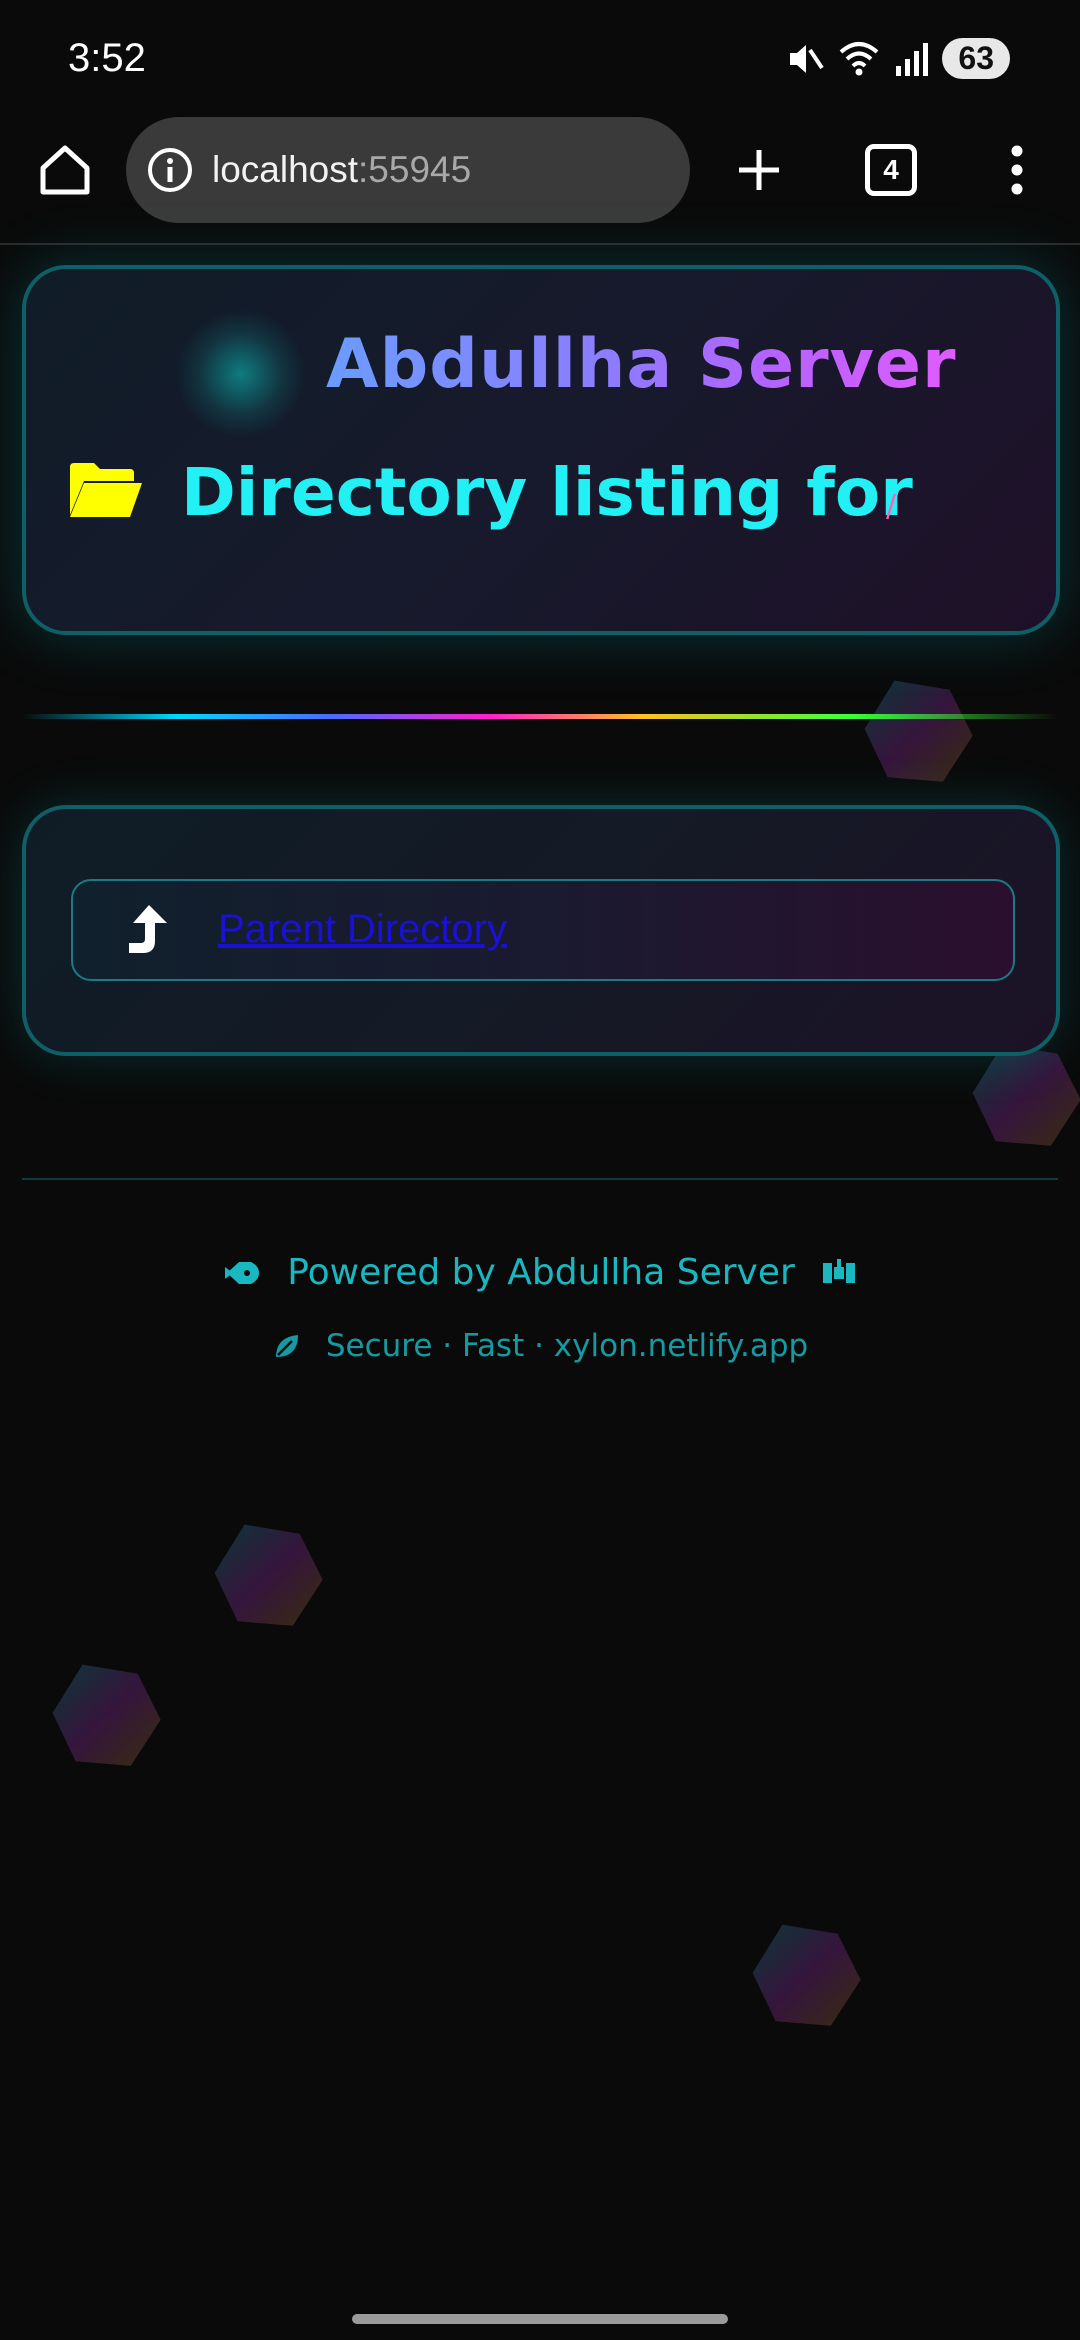  I want to click on wifi-icon, so click(859, 58).